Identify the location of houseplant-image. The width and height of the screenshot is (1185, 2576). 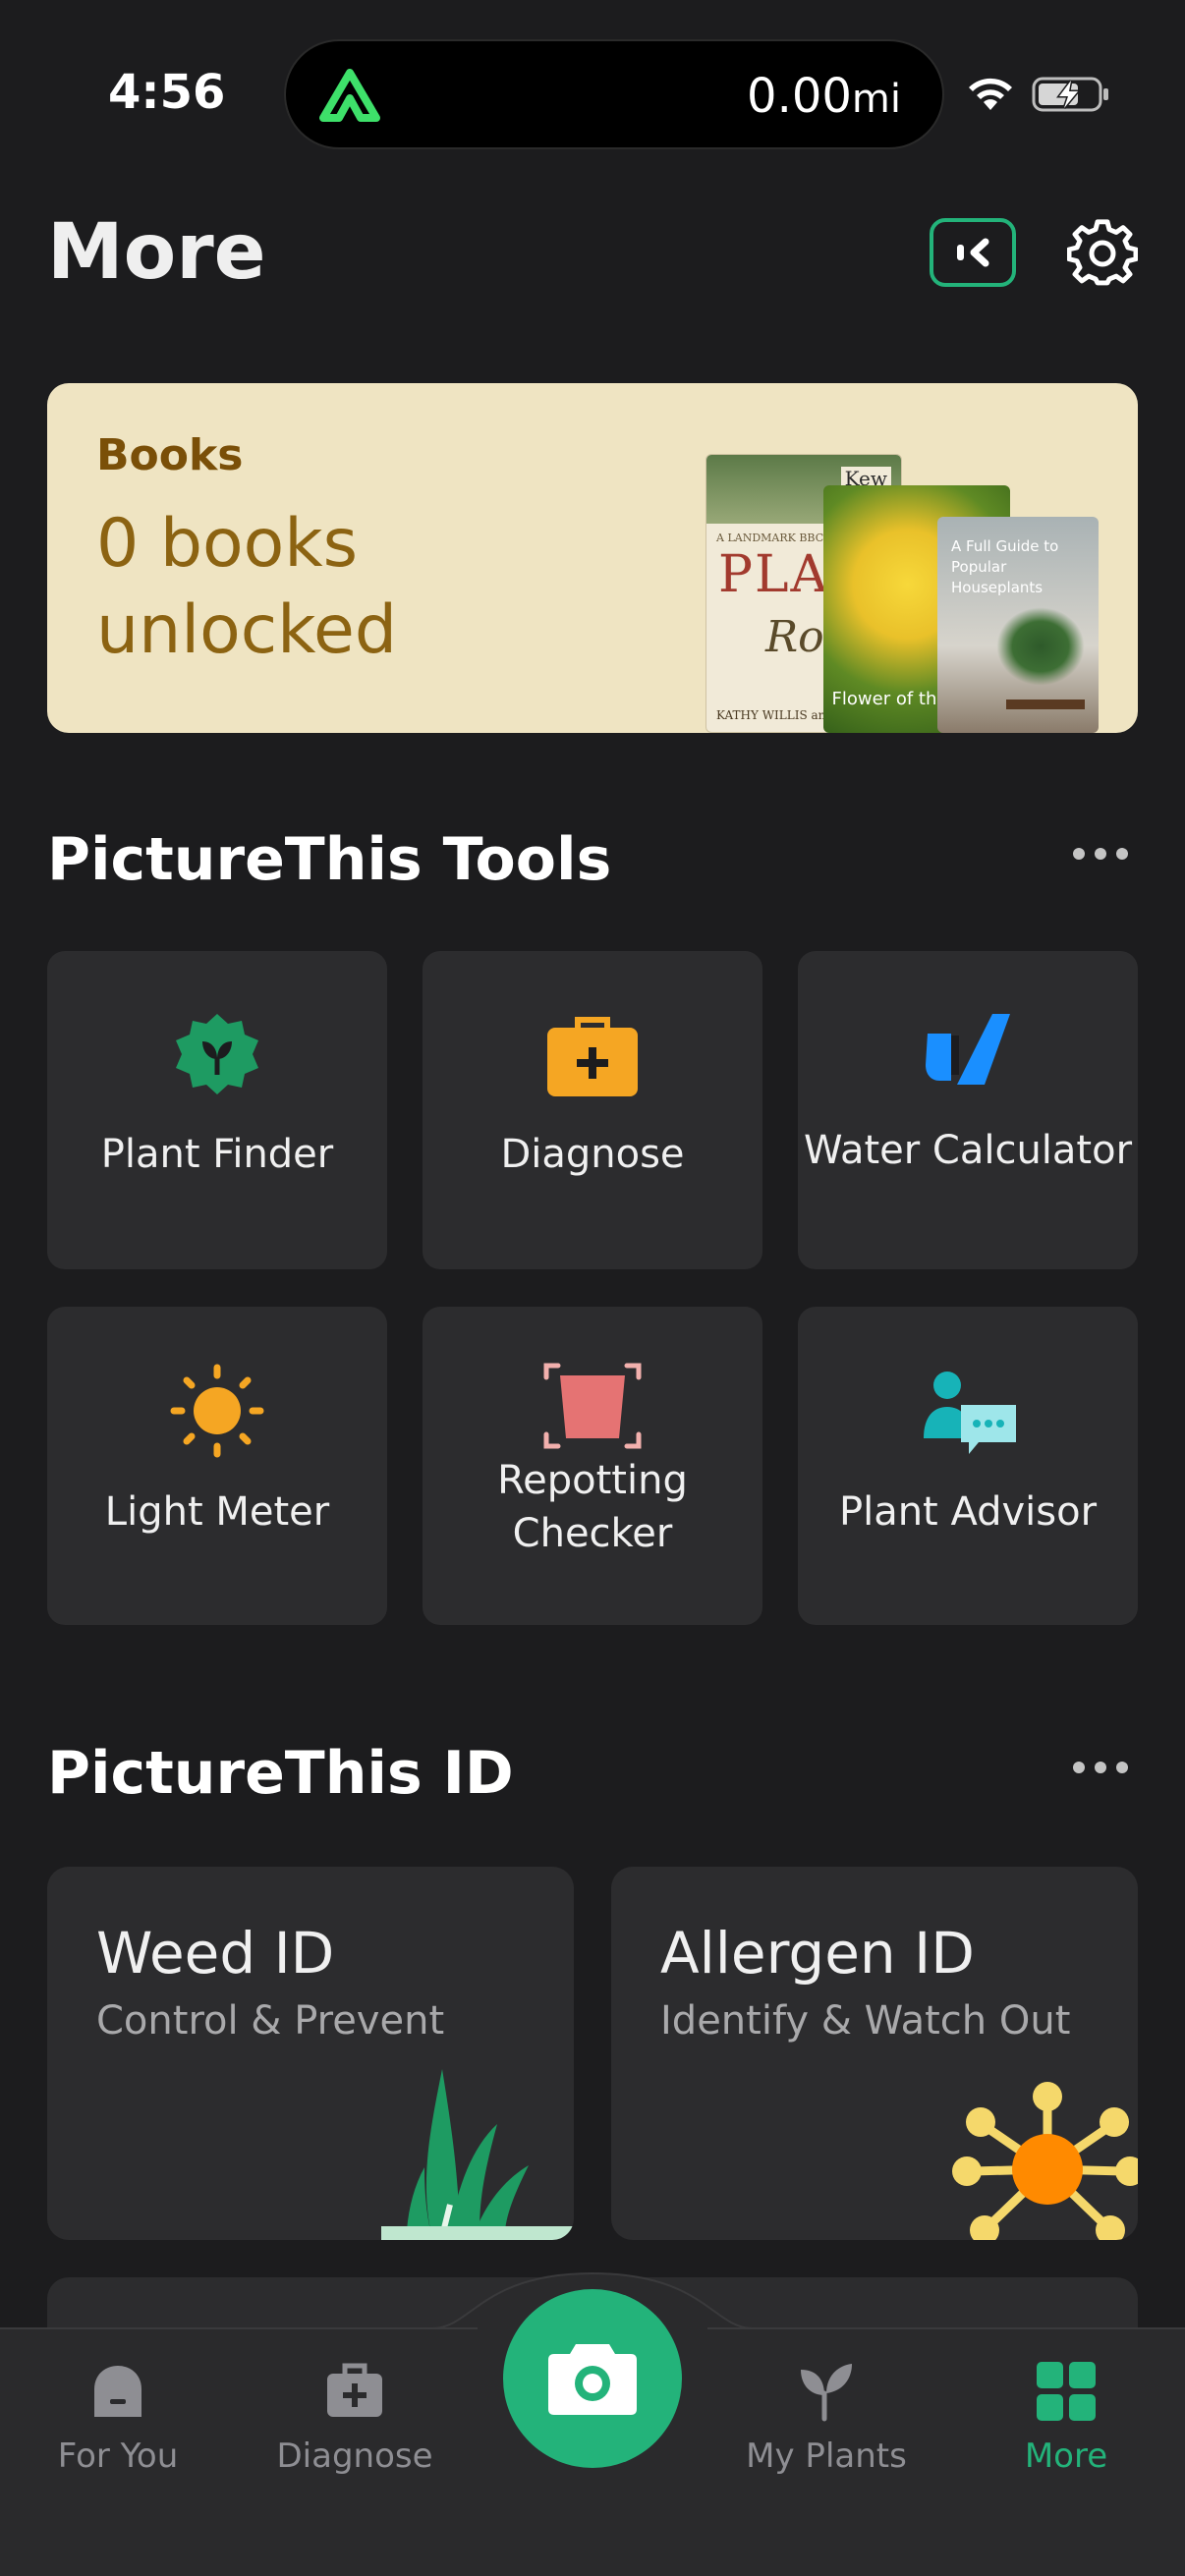
(1041, 646).